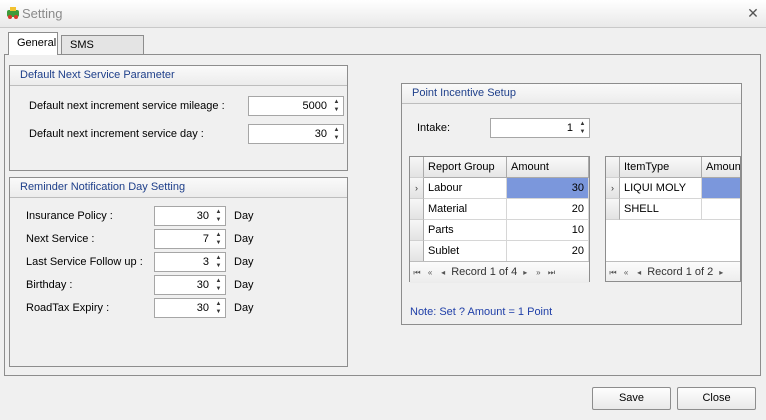 Image resolution: width=766 pixels, height=420 pixels. I want to click on spin-value: 3, so click(205, 262).